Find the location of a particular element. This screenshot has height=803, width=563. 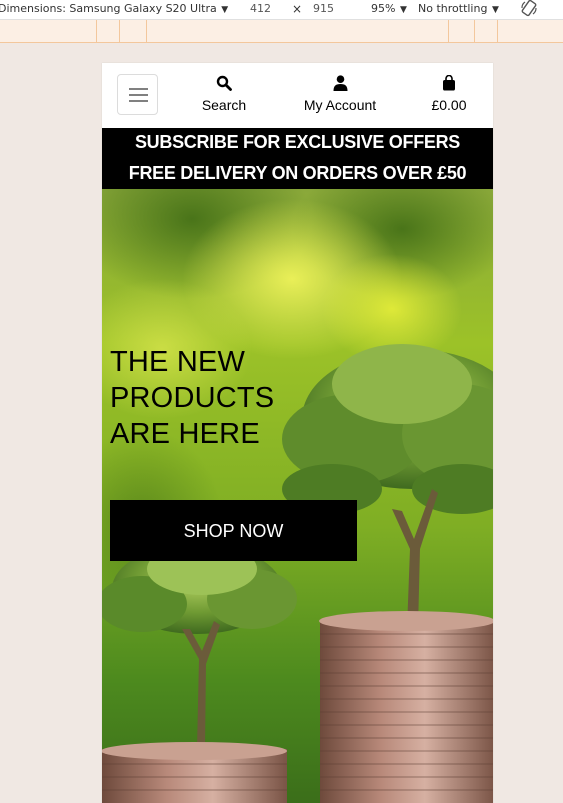

shopping-bag-link: £0.00 is located at coordinates (449, 93).